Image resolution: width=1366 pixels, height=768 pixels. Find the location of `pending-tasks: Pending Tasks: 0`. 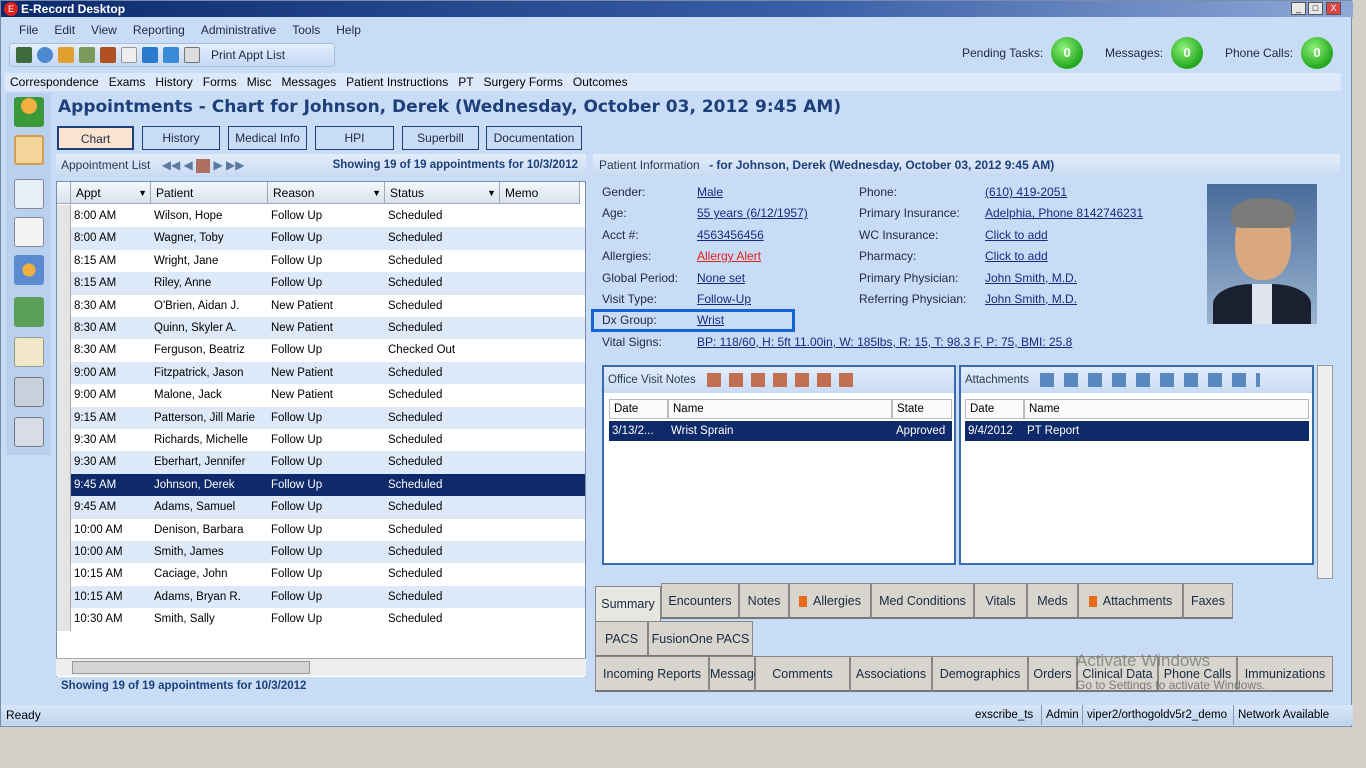

pending-tasks: Pending Tasks: 0 is located at coordinates (1023, 53).